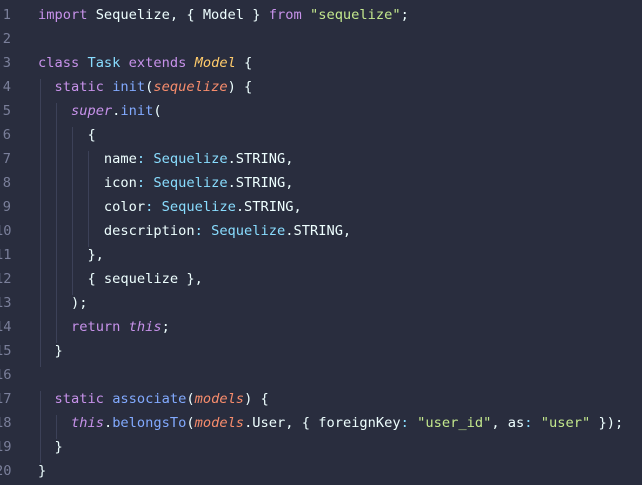 The width and height of the screenshot is (642, 485). What do you see at coordinates (355, 15) in the screenshot?
I see `code-token: "sequelize"` at bounding box center [355, 15].